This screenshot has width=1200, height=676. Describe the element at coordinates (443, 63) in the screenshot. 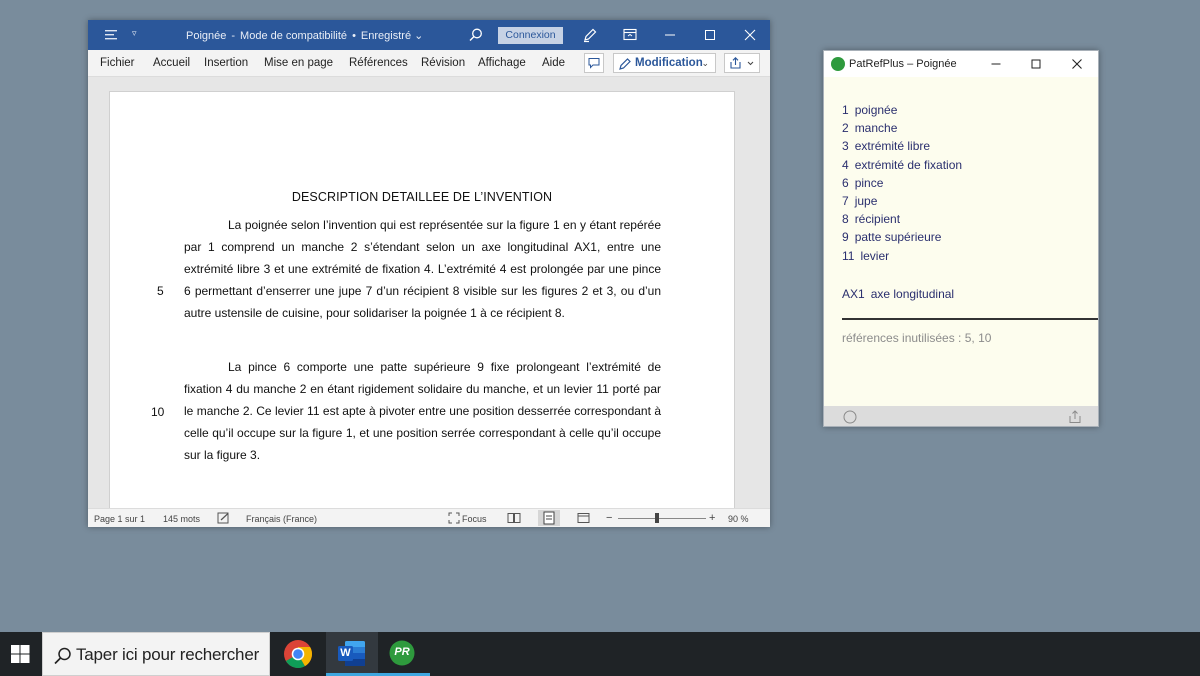

I see `tab-revision: Révision` at that location.